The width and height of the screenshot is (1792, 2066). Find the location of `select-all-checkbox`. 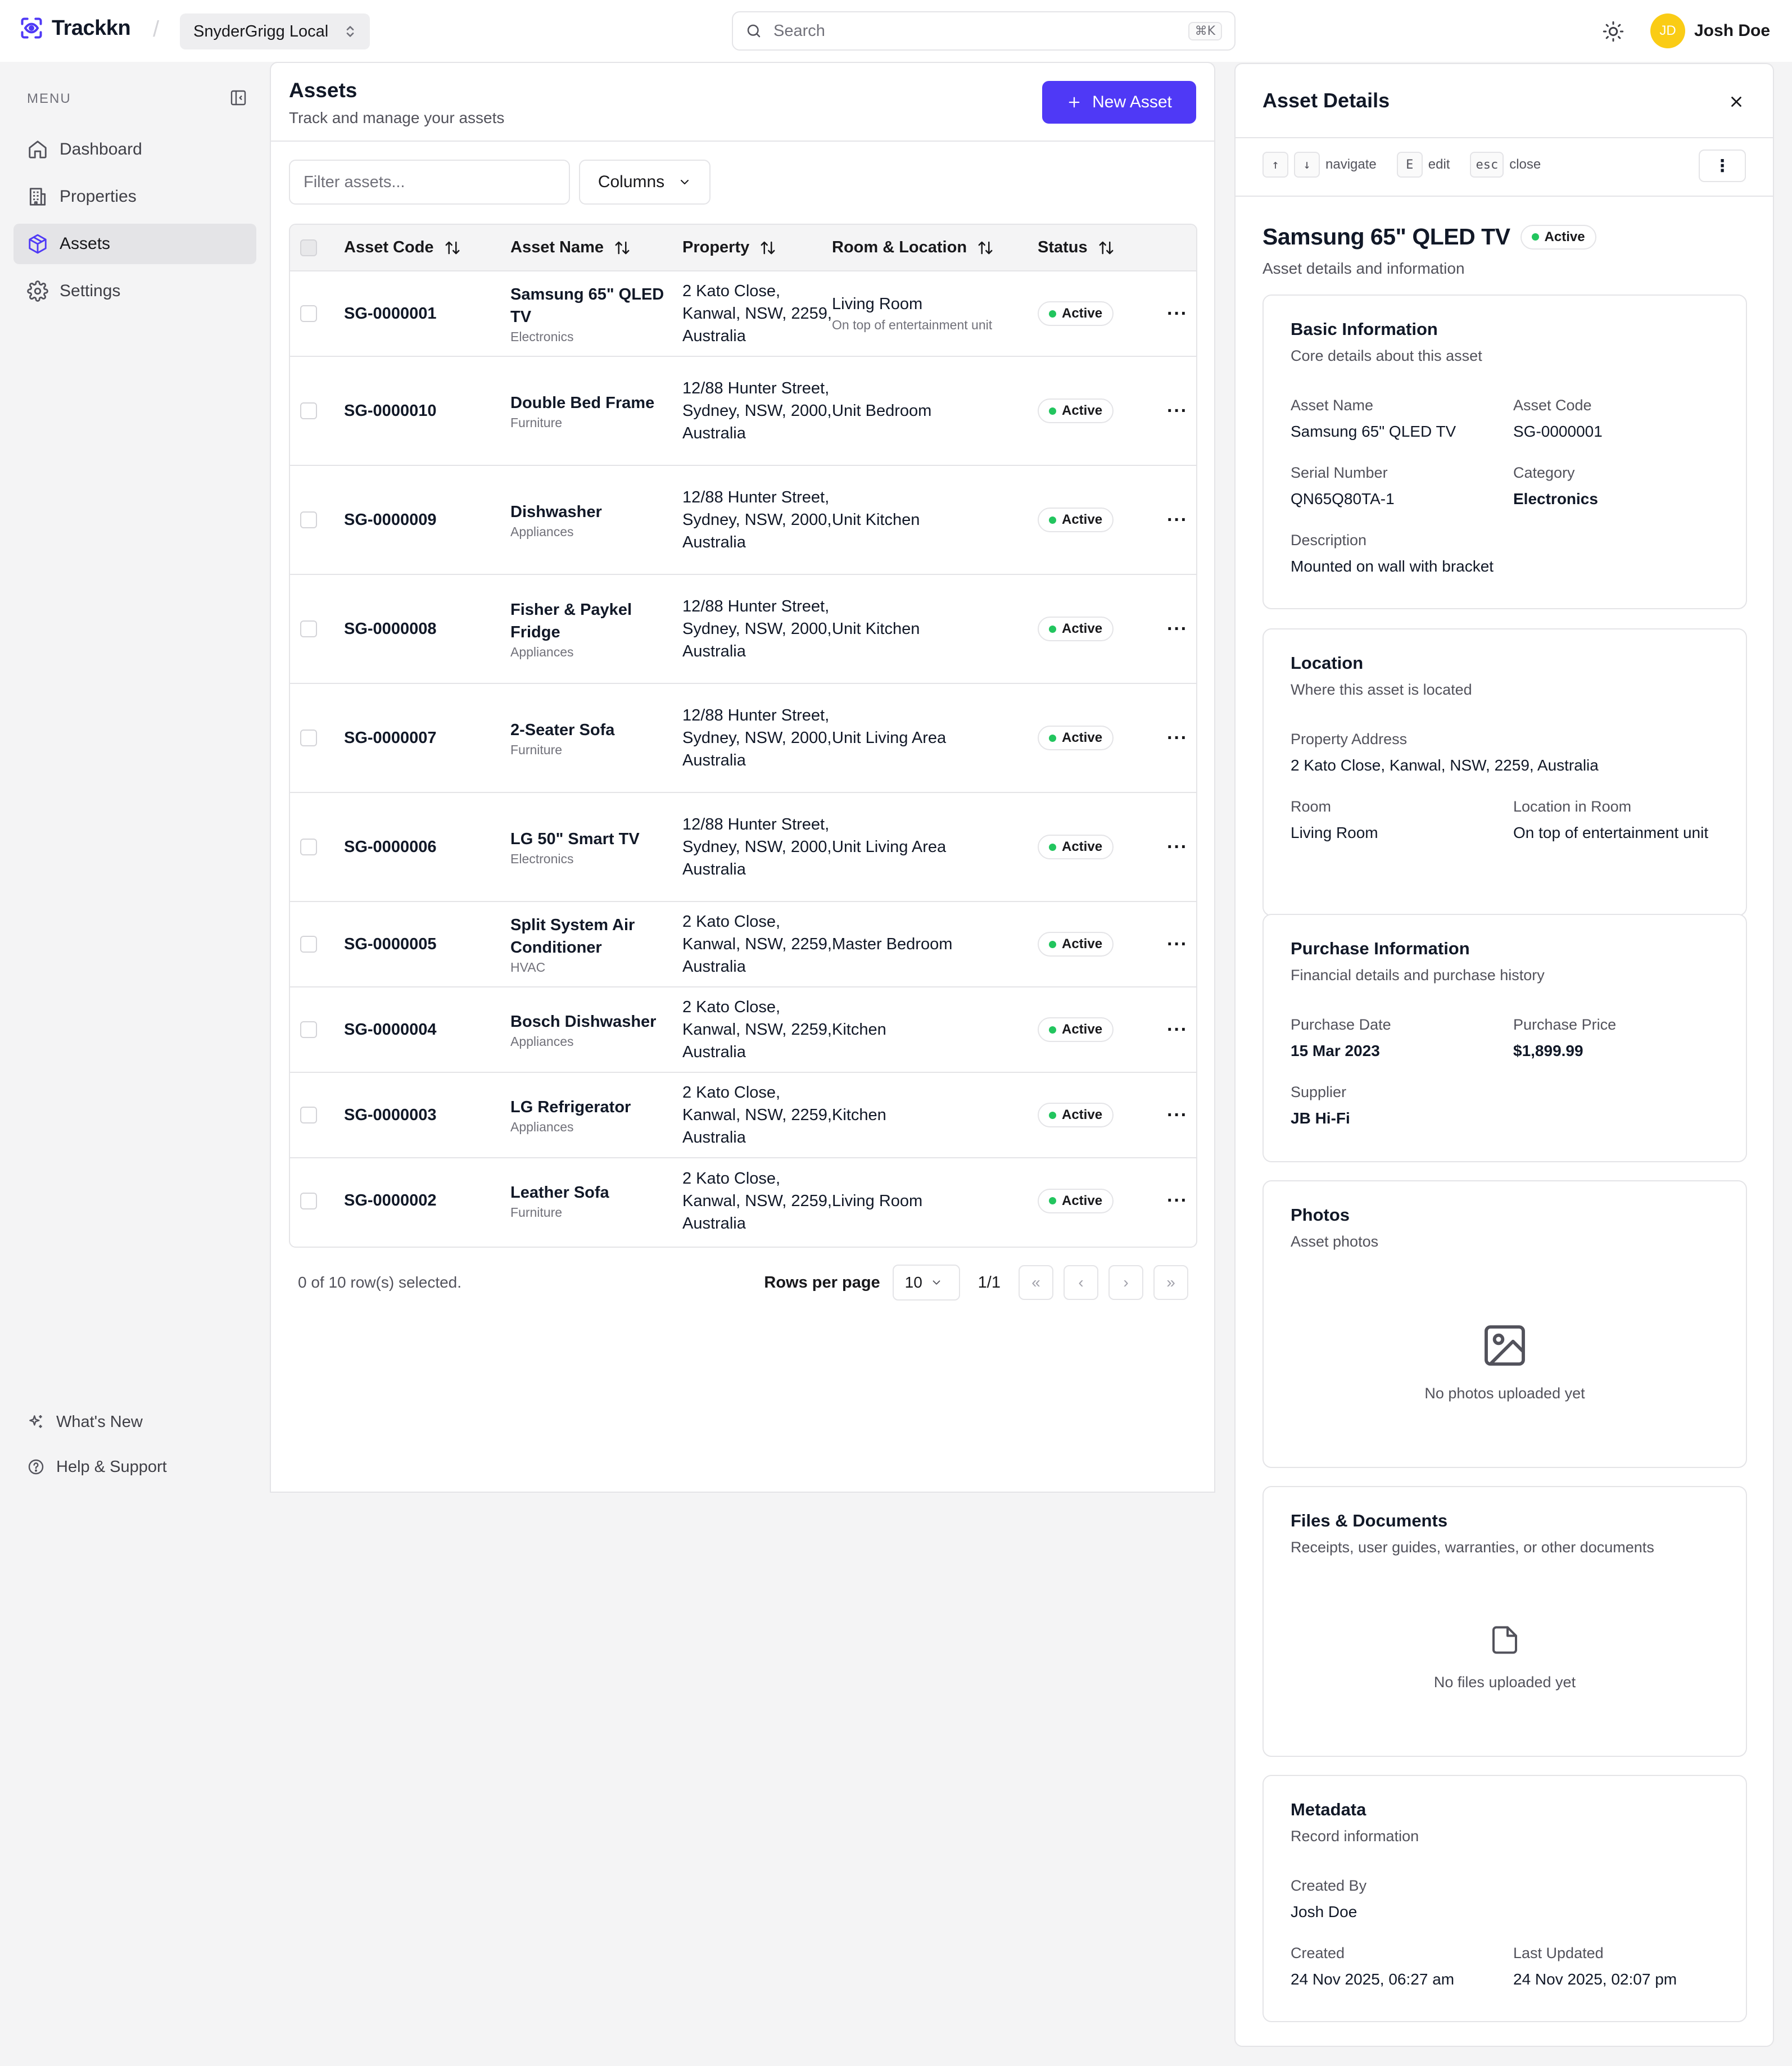

select-all-checkbox is located at coordinates (308, 247).